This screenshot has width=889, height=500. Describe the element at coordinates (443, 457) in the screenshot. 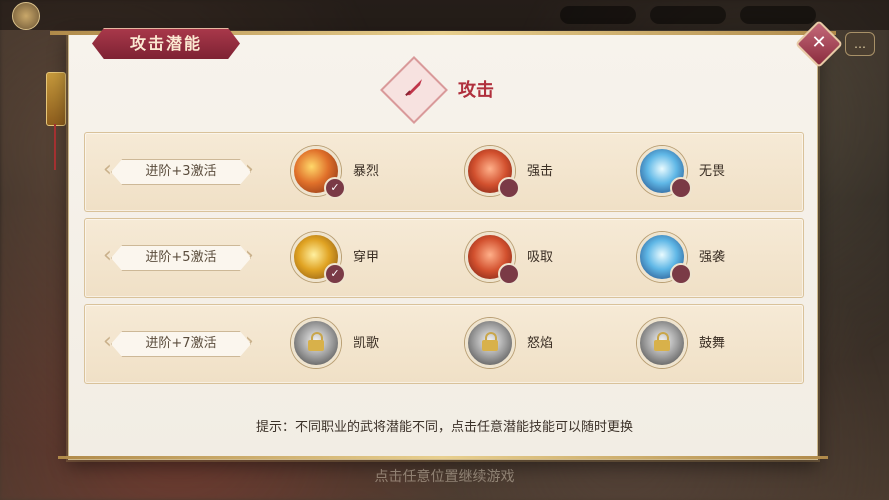

I see `panel-bottom-rail` at that location.